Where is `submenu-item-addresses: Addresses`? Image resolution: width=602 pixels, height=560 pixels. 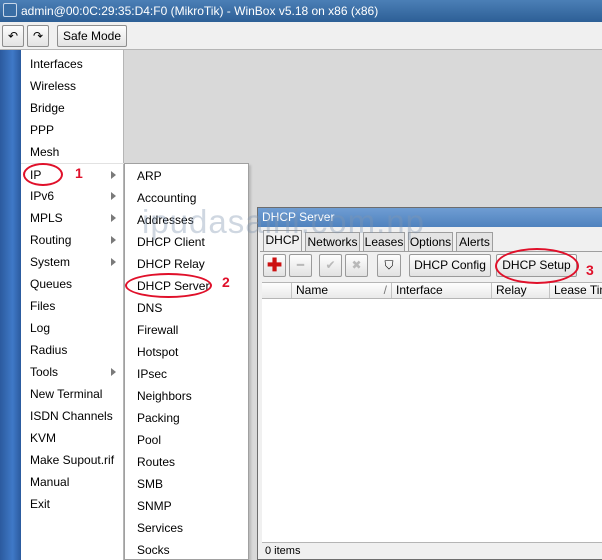
submenu-item-addresses: Addresses is located at coordinates (186, 220).